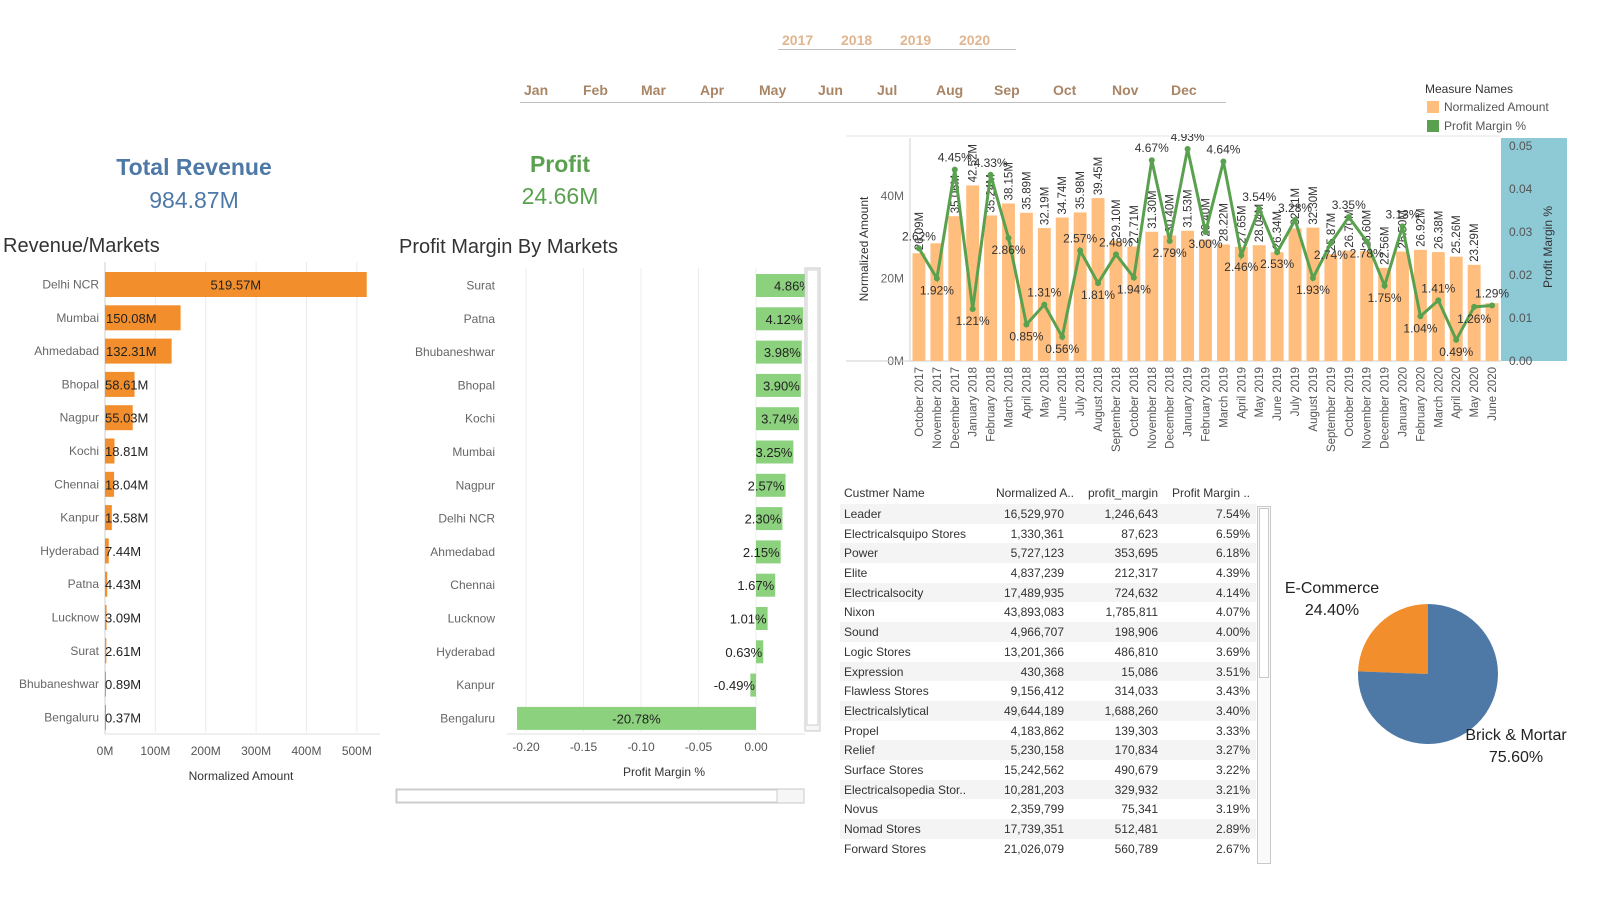 This screenshot has height=899, width=1599. What do you see at coordinates (1264, 685) in the screenshot?
I see `table-scrollbar` at bounding box center [1264, 685].